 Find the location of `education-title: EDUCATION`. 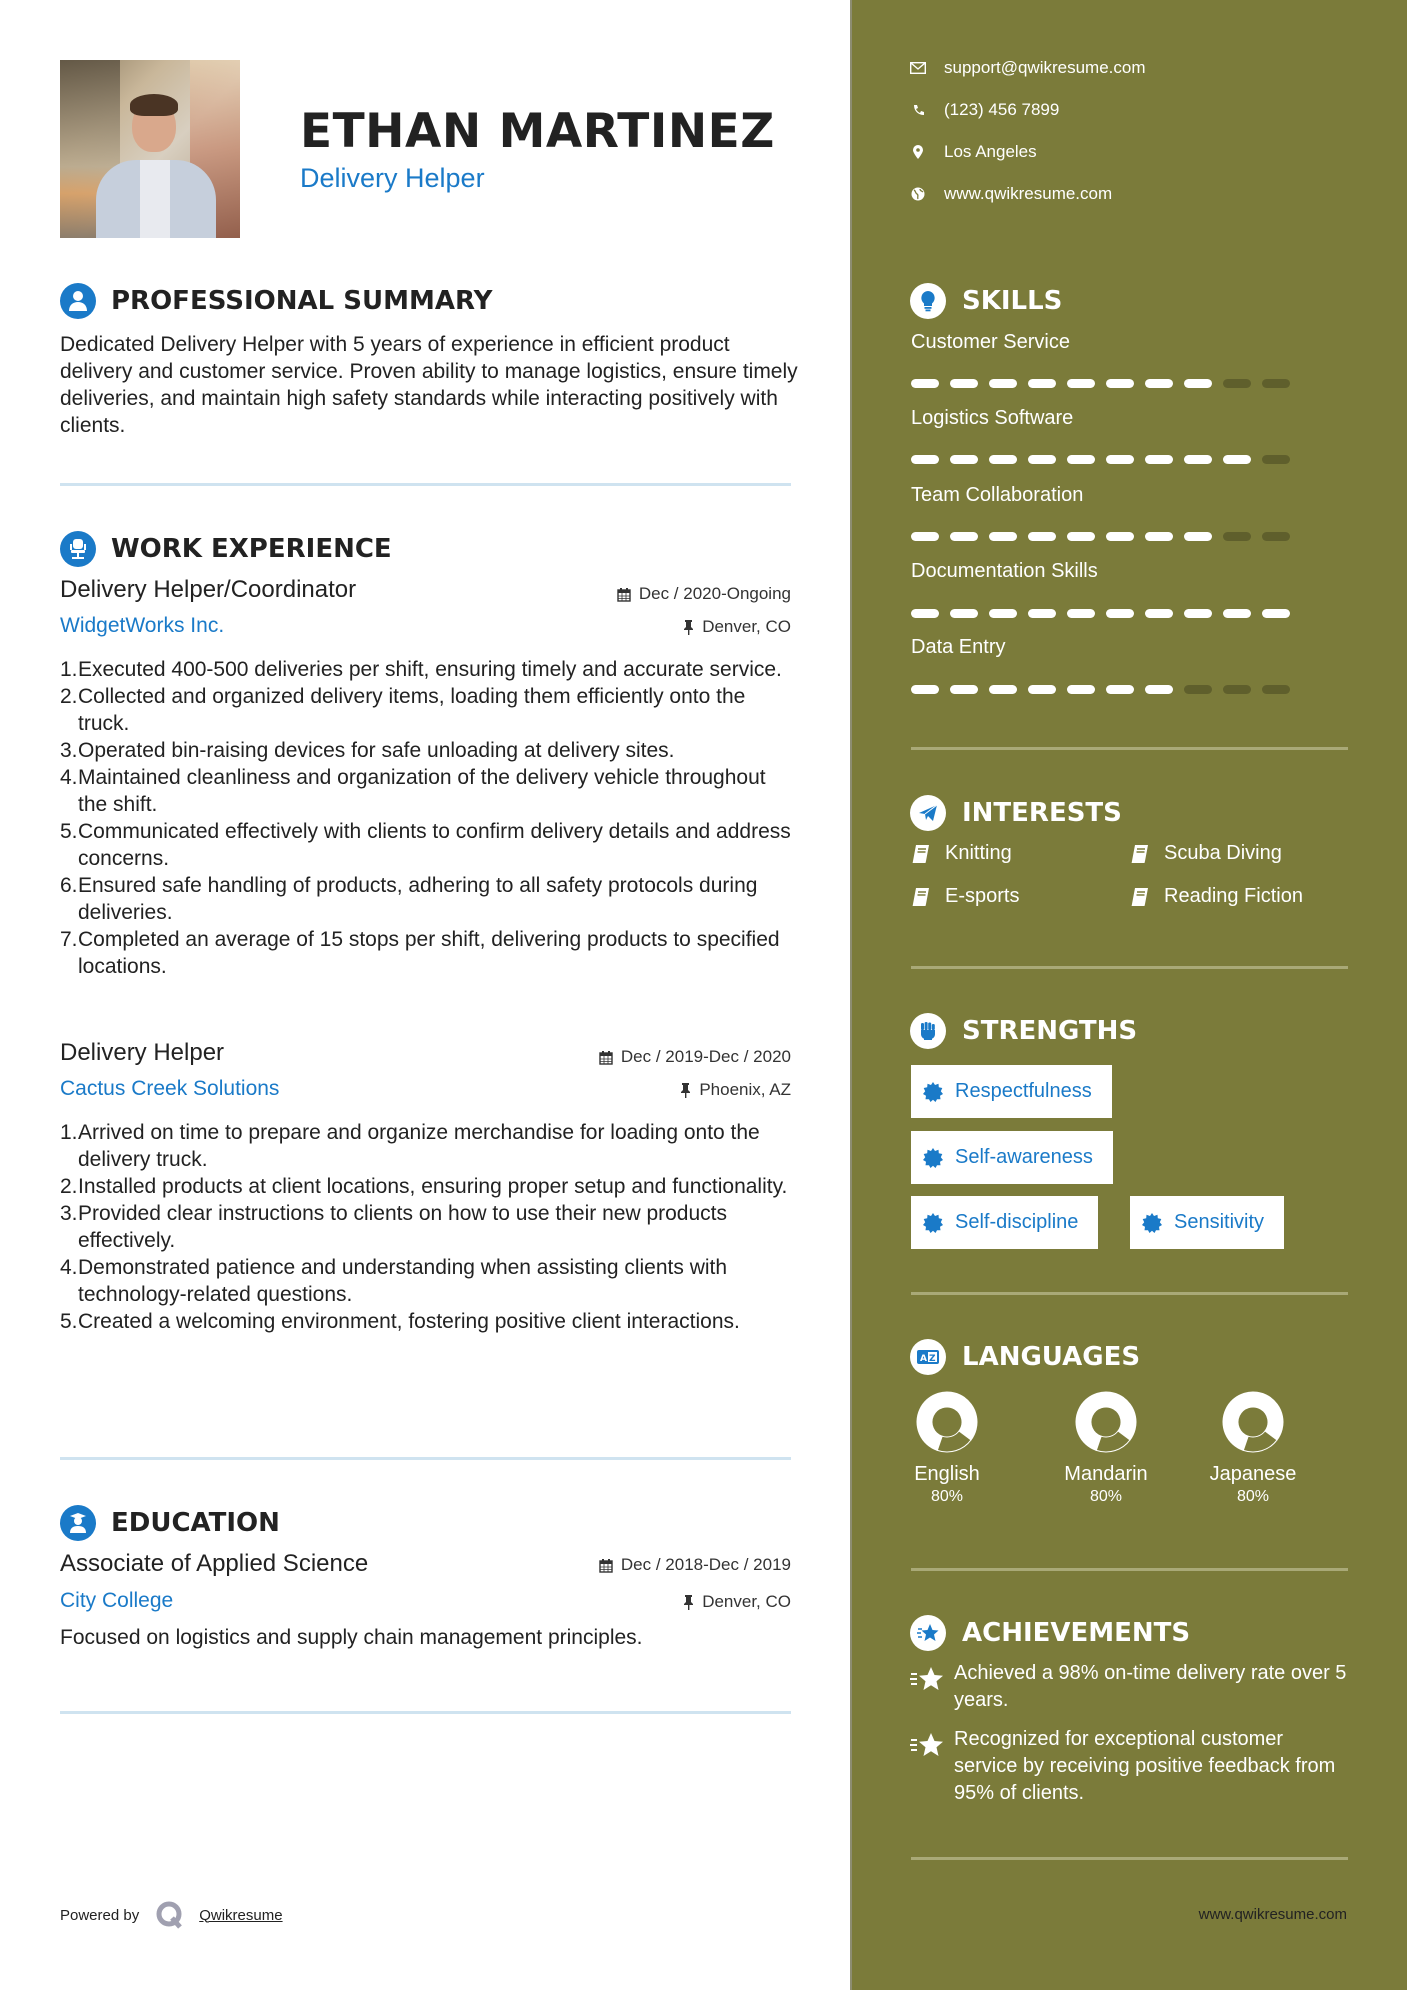

education-title: EDUCATION is located at coordinates (195, 1523).